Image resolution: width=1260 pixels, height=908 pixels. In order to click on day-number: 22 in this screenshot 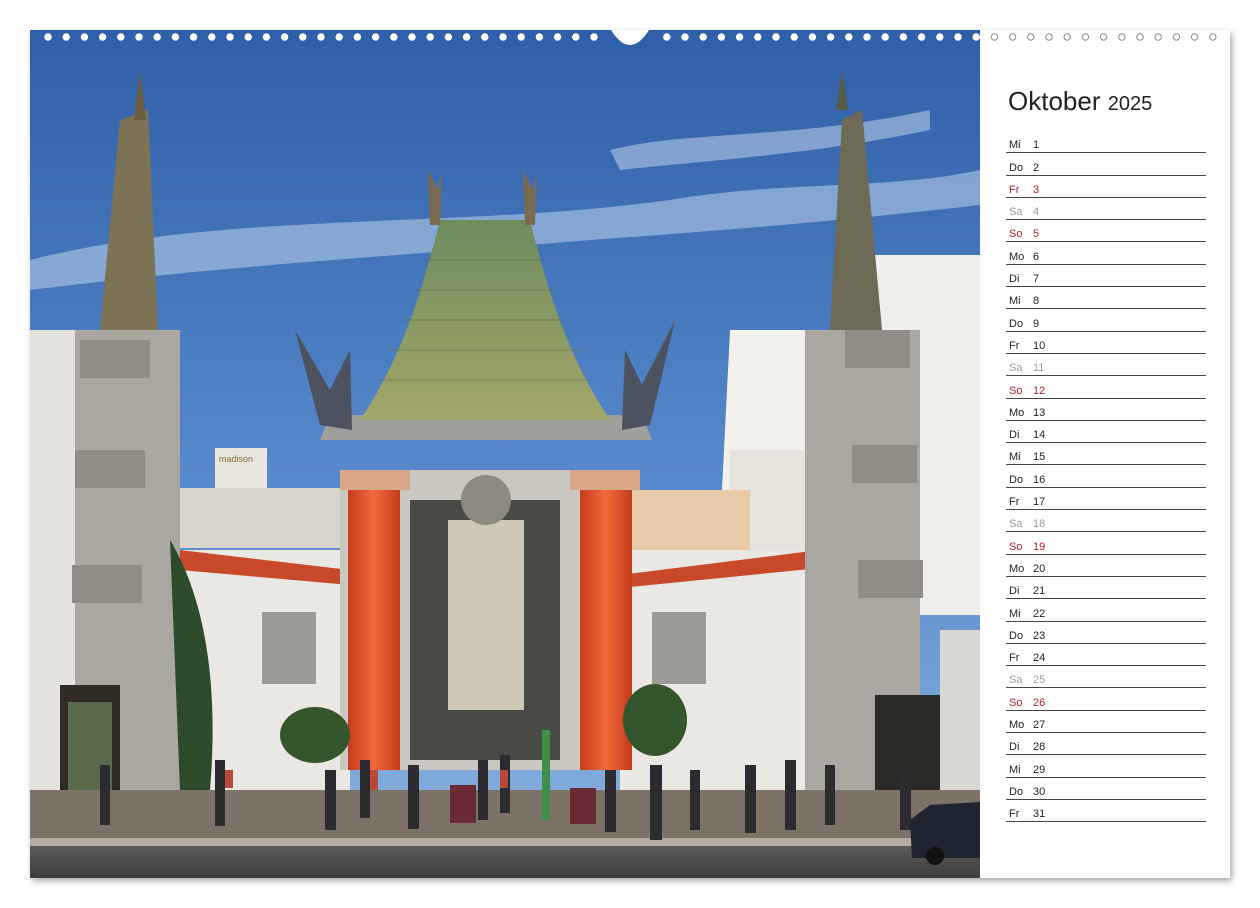, I will do `click(1039, 613)`.